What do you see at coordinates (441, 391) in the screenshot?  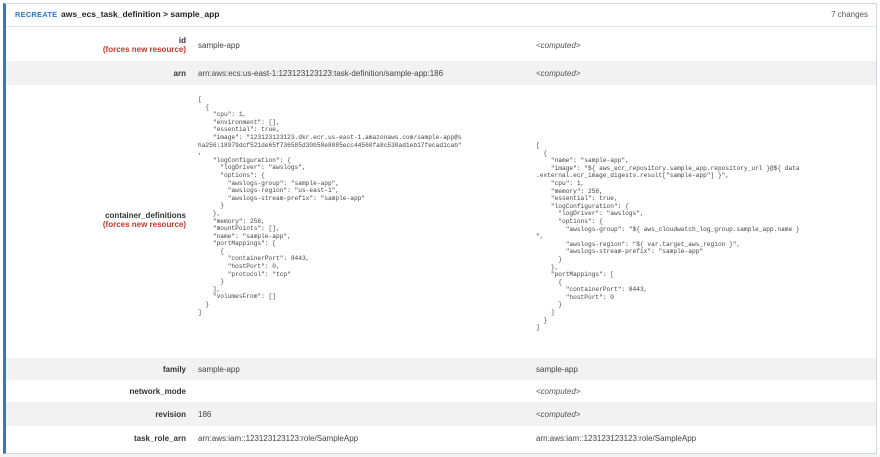 I see `diff-row-network-mode: network_mode <computed>` at bounding box center [441, 391].